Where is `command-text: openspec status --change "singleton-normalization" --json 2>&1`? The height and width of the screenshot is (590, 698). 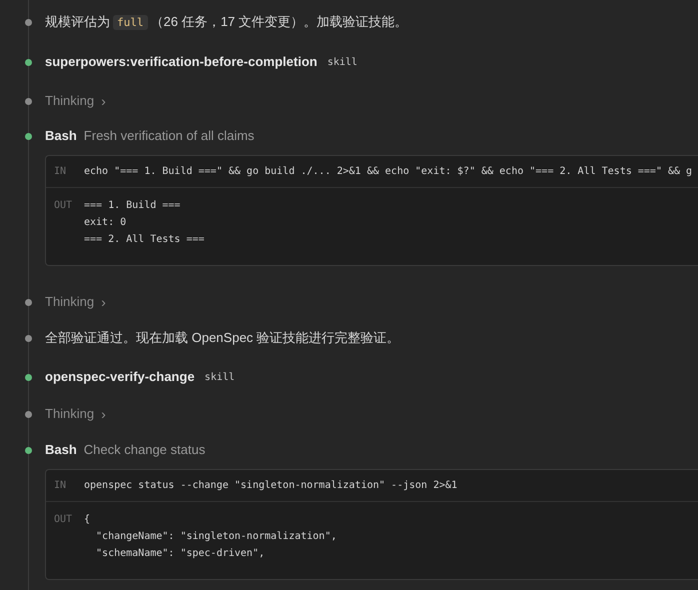
command-text: openspec status --change "singleton-normalization" --json 2>&1 is located at coordinates (271, 486).